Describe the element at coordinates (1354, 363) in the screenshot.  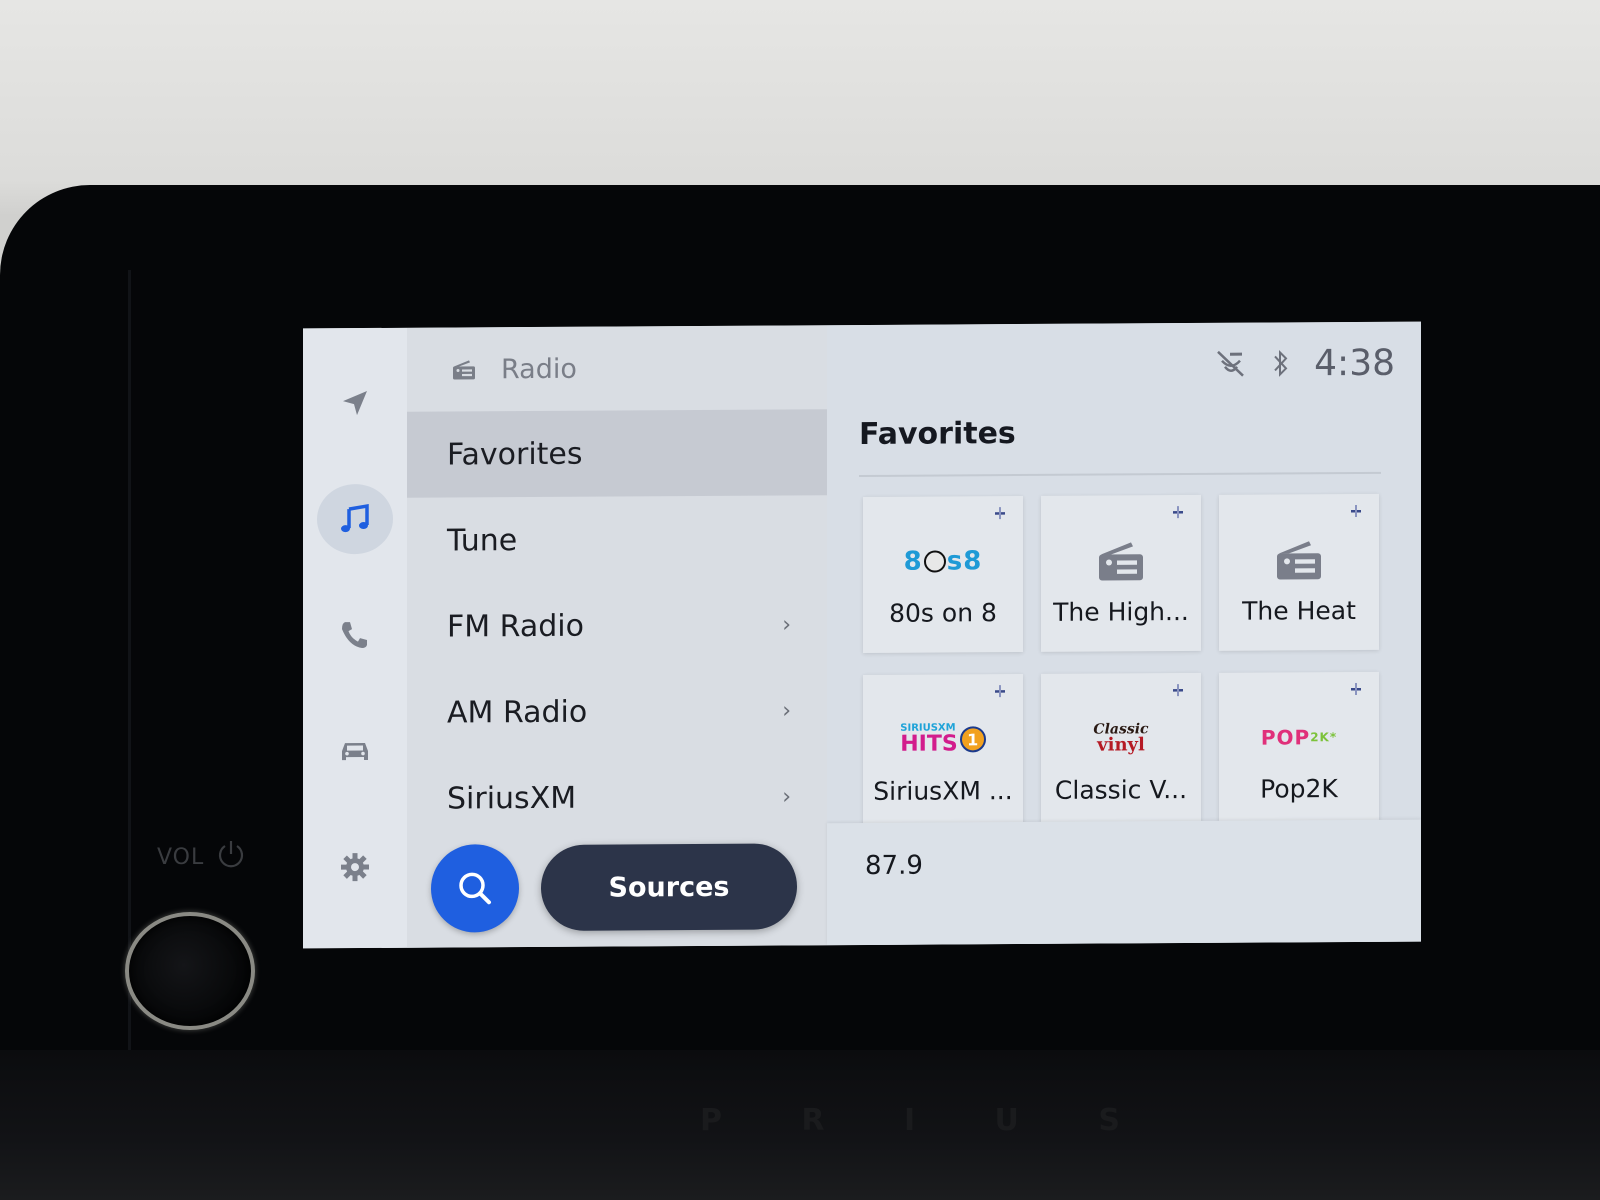
I see `clock: 4:38` at that location.